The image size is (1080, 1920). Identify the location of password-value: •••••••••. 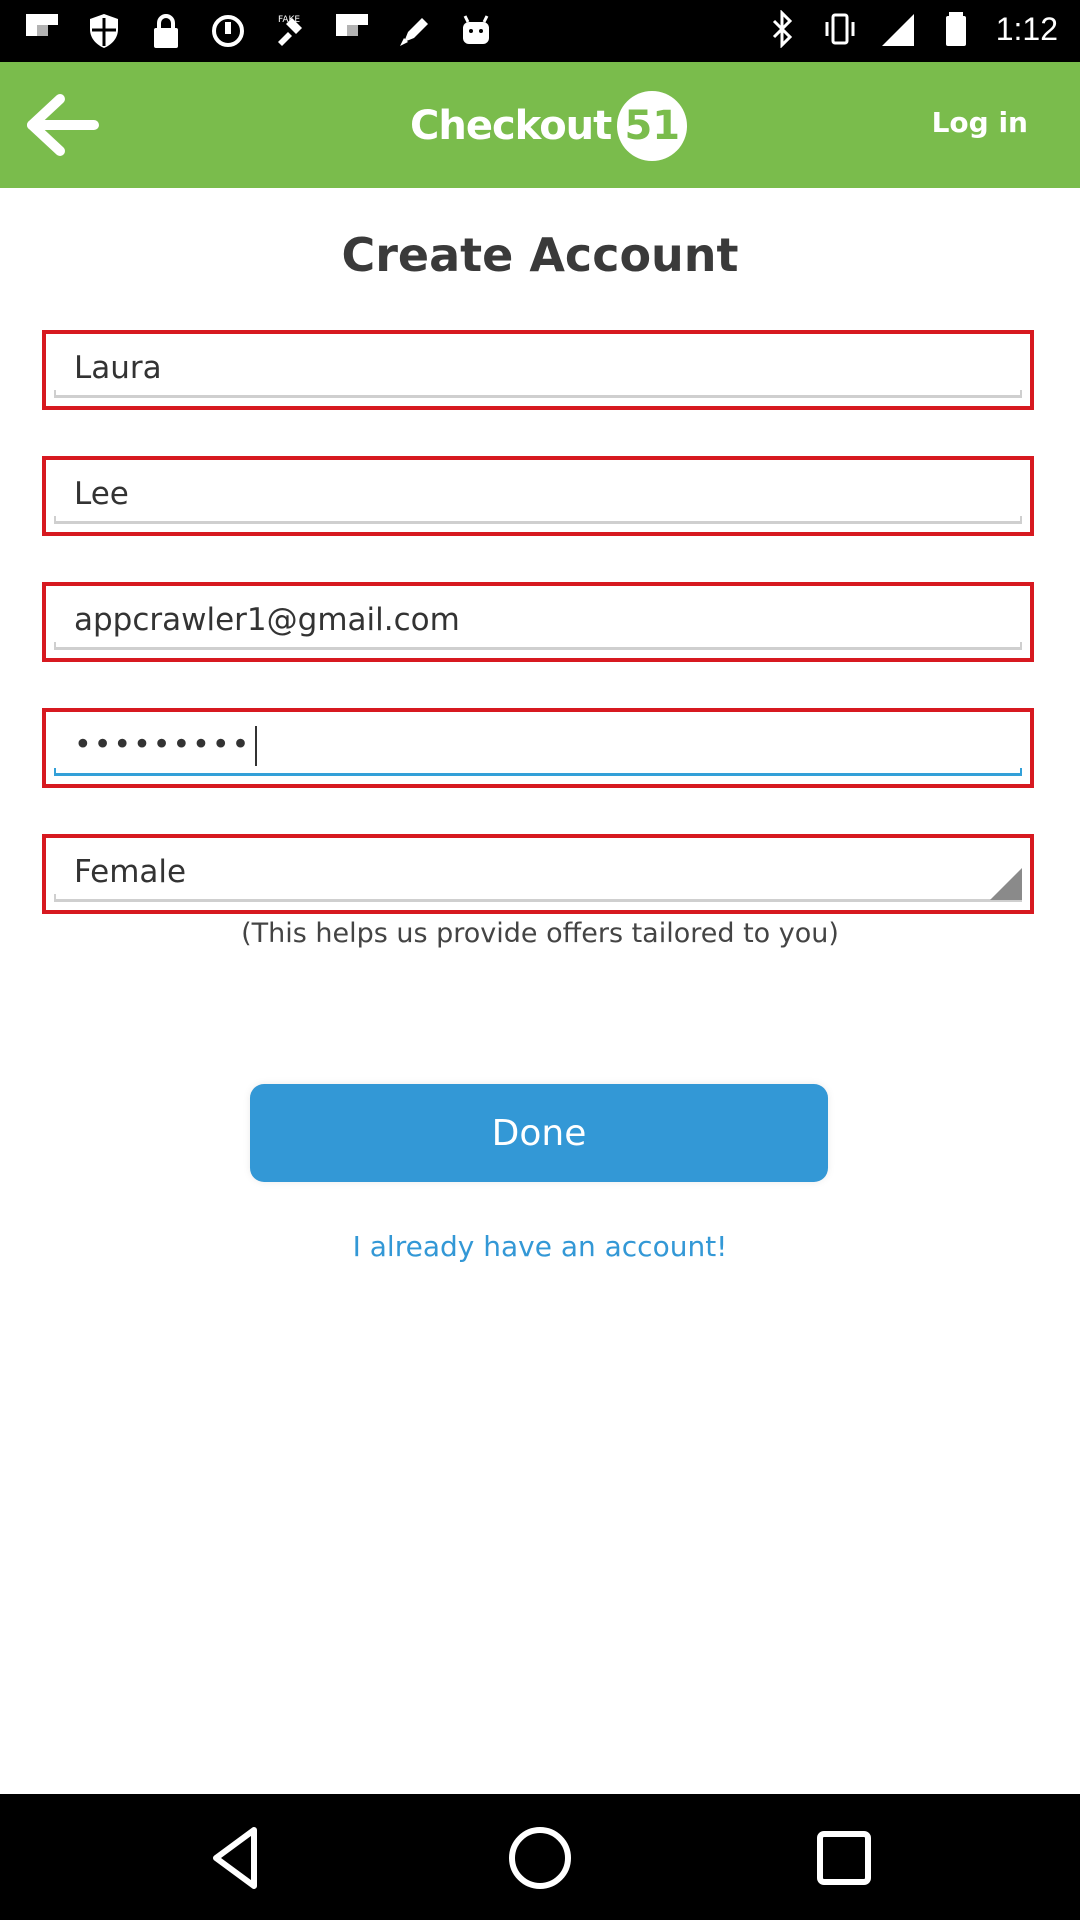
(166, 746).